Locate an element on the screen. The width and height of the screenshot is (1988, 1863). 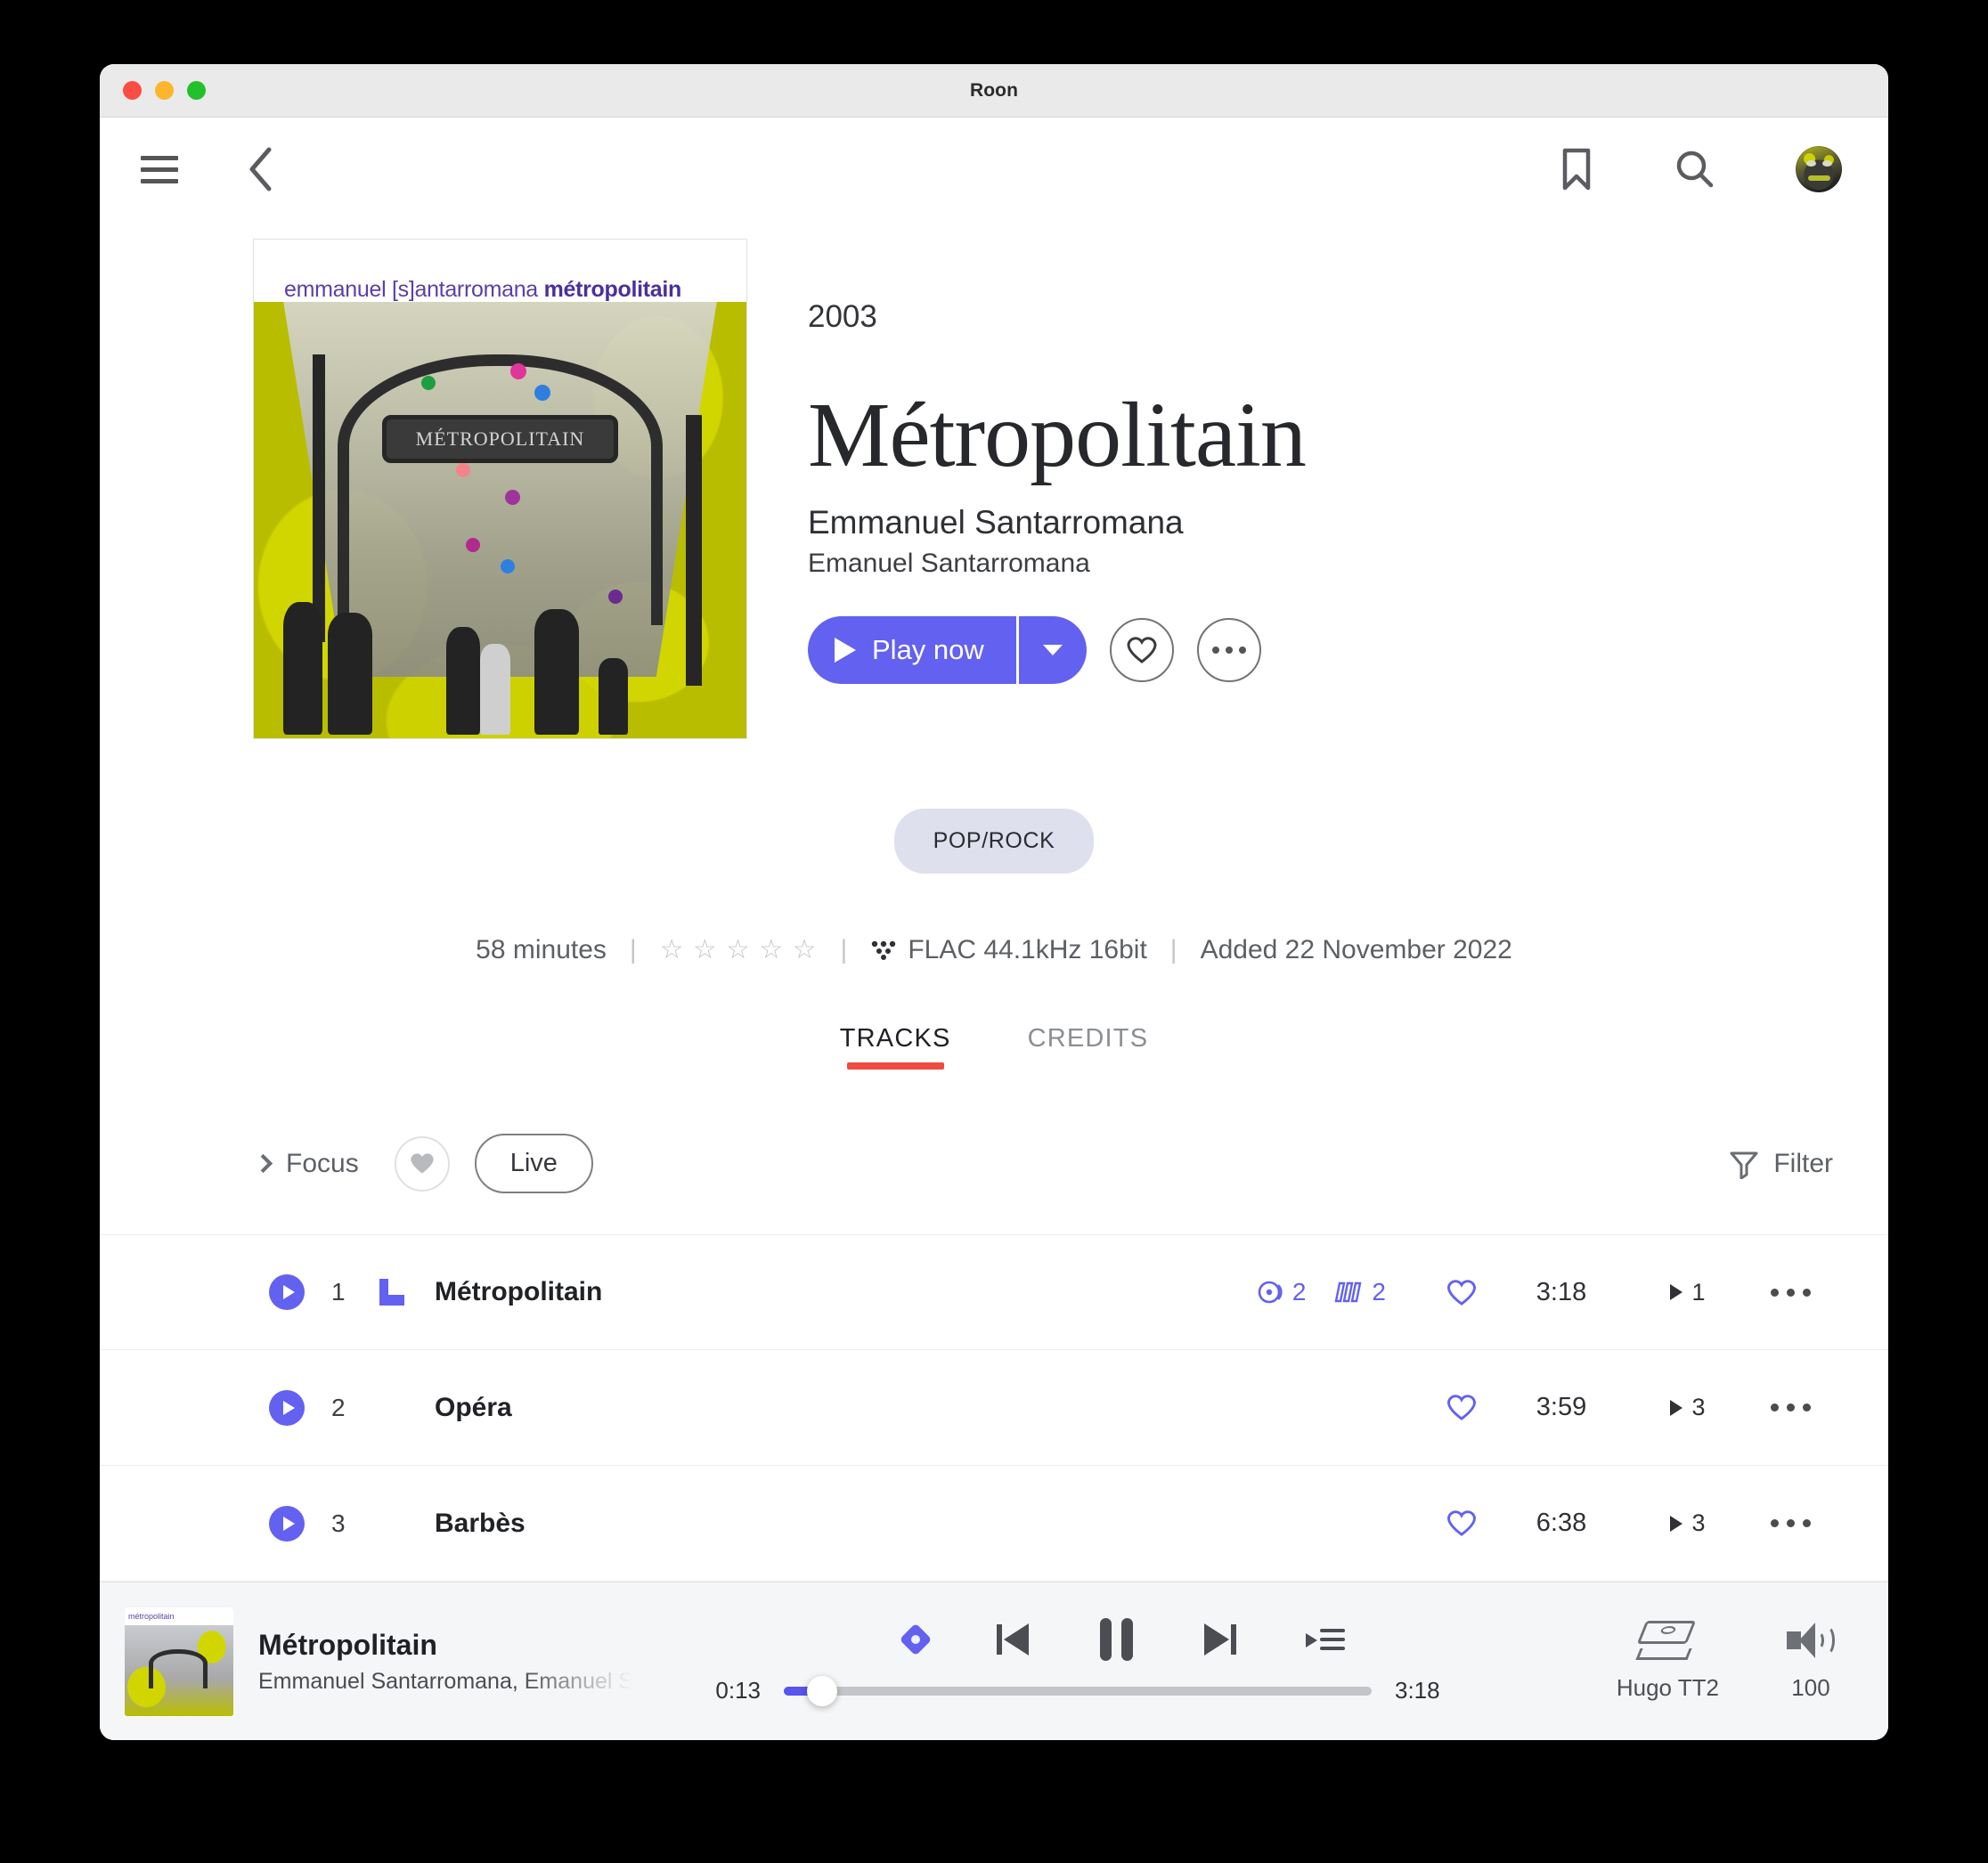
queue-button is located at coordinates (1325, 1639).